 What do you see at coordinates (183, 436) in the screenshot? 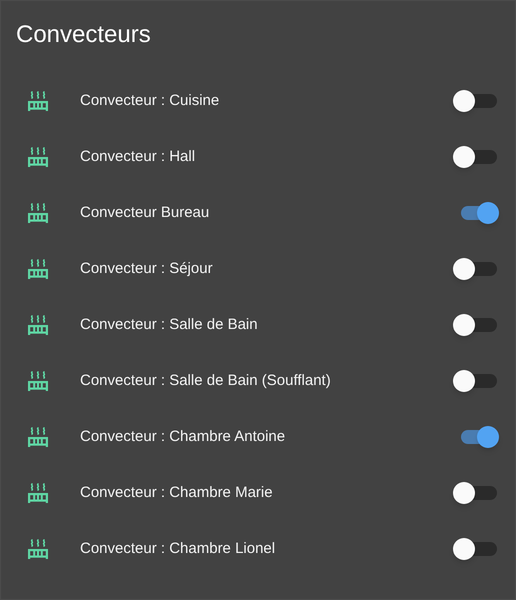
I see `heater-label: Convecteur : Chambre Antoine` at bounding box center [183, 436].